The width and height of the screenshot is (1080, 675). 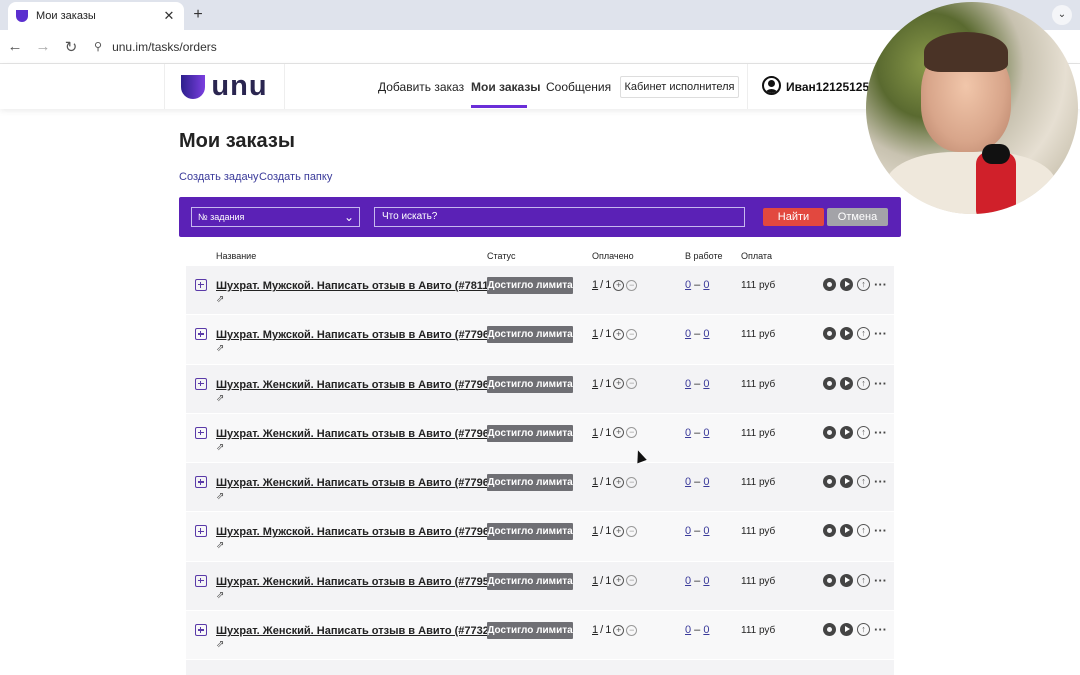 I want to click on user-name: Иван121251251, so click(x=831, y=87).